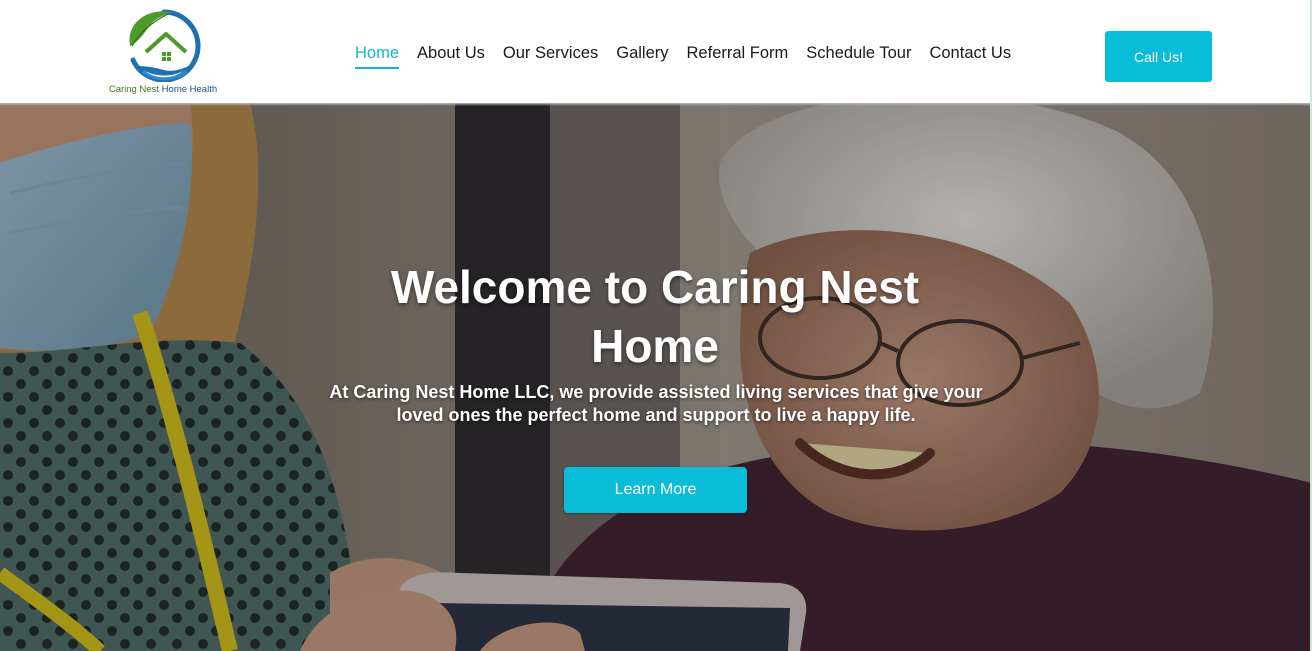 The width and height of the screenshot is (1312, 651). Describe the element at coordinates (858, 56) in the screenshot. I see `nav-schedule-tour: Schedule Tour` at that location.